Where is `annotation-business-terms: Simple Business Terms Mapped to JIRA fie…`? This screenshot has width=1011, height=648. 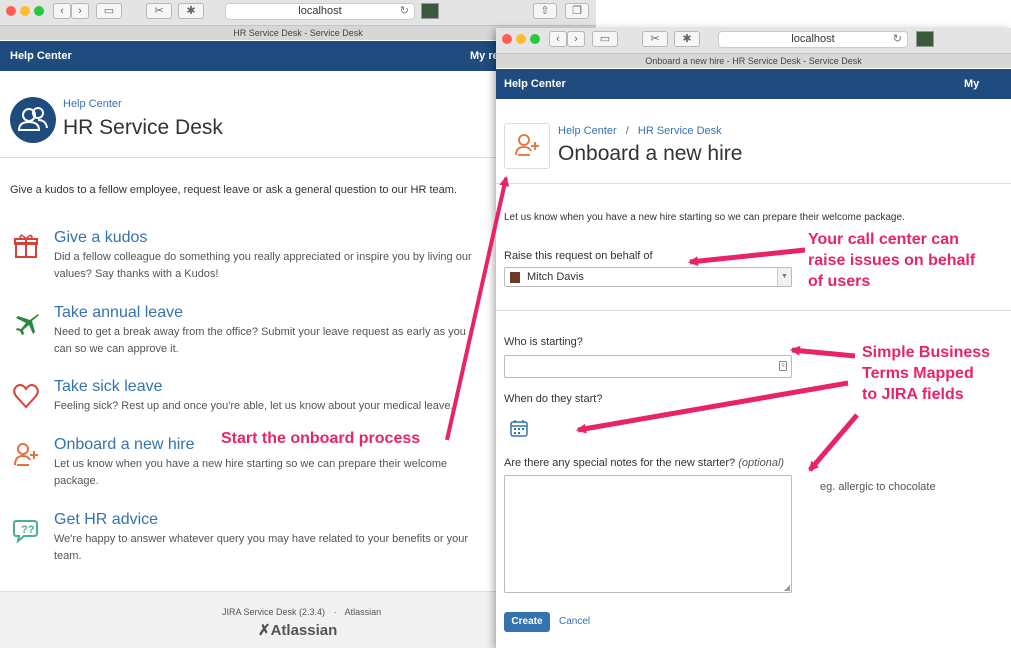
annotation-business-terms: Simple Business Terms Mapped to JIRA fie… is located at coordinates (926, 373).